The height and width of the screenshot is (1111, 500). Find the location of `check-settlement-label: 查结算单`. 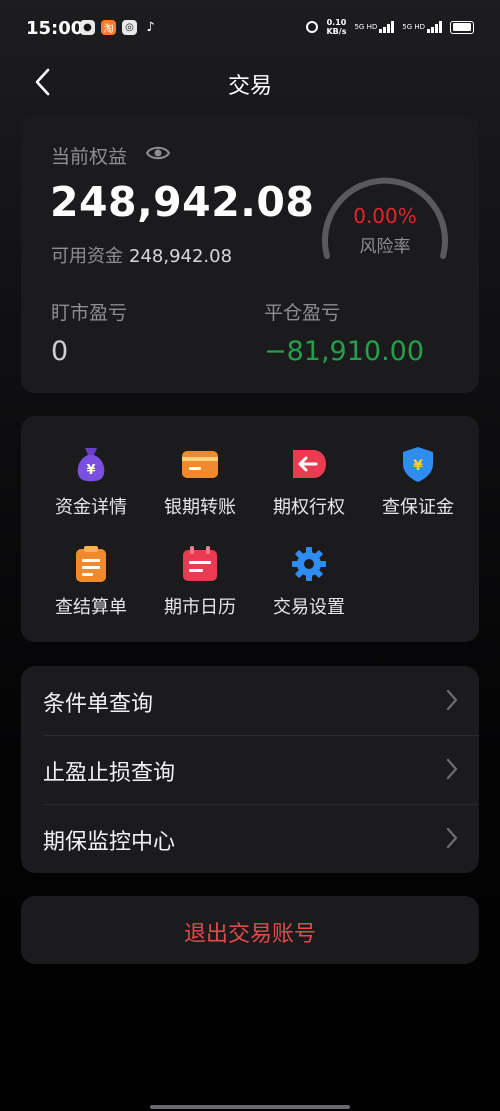

check-settlement-label: 查结算单 is located at coordinates (91, 607).